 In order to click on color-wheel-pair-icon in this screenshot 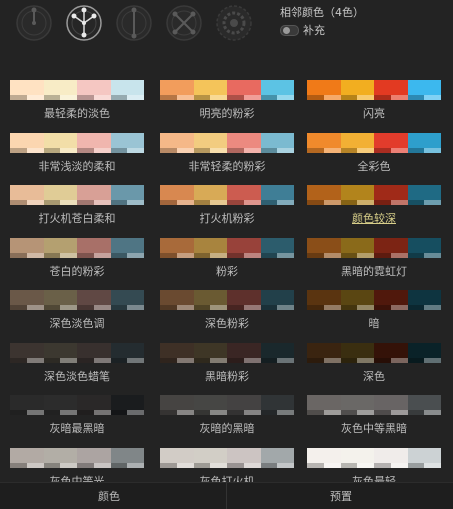, I will do `click(134, 23)`.